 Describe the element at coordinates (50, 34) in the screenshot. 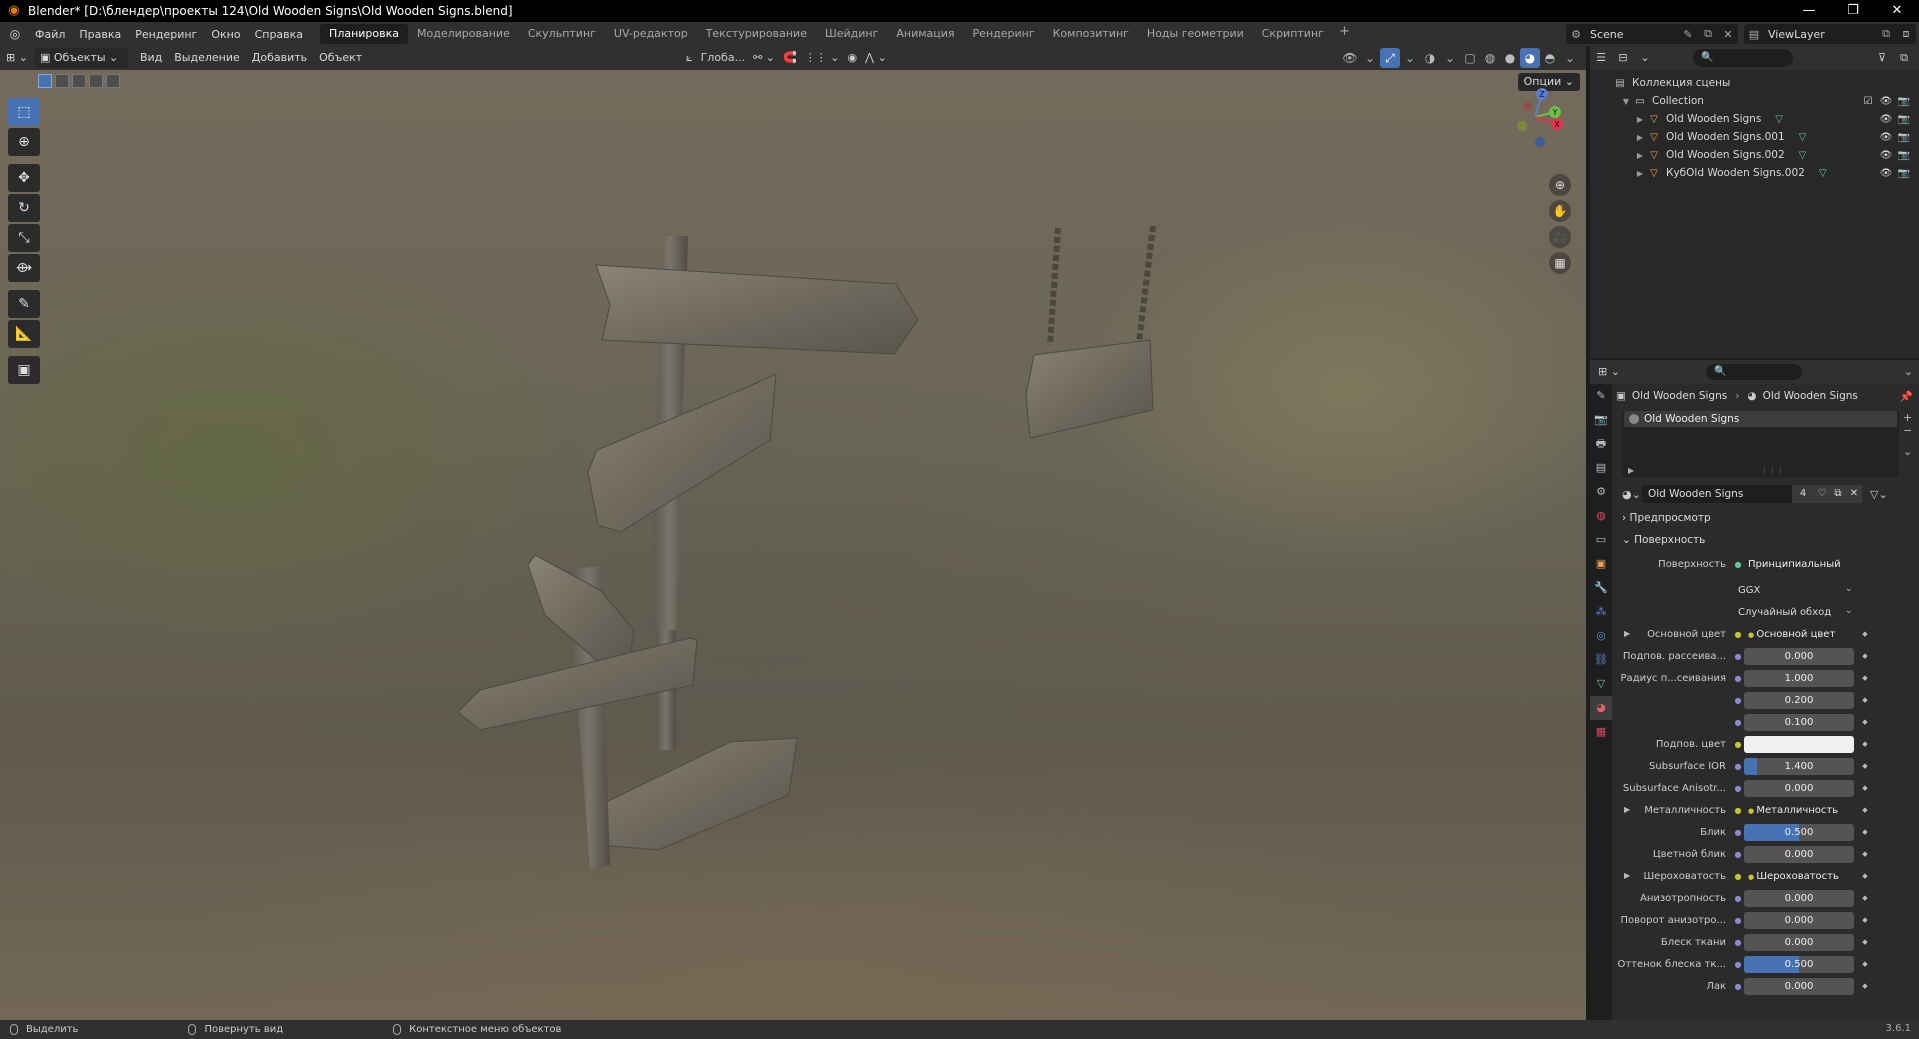

I see `menu-file: Файл` at that location.